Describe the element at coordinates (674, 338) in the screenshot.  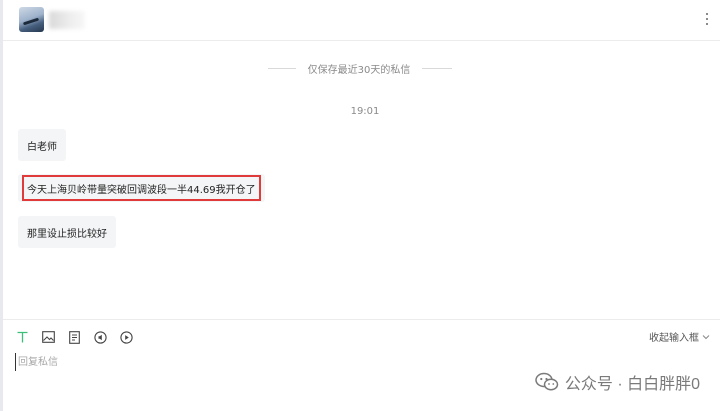
I see `collapse-input-label: 收起输入框` at that location.